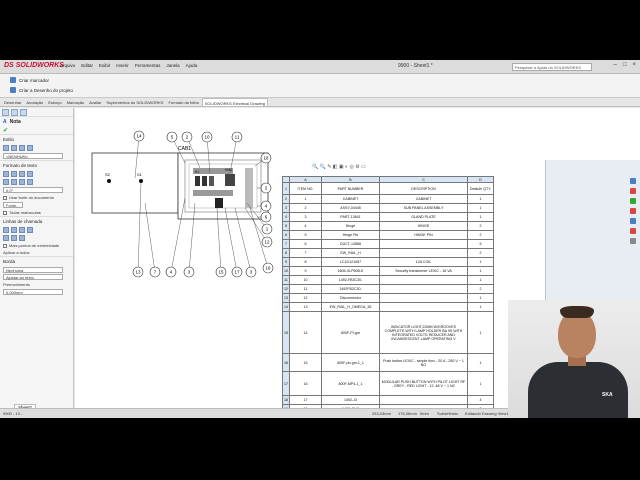  I want to click on row-number: 16, so click(286, 362).